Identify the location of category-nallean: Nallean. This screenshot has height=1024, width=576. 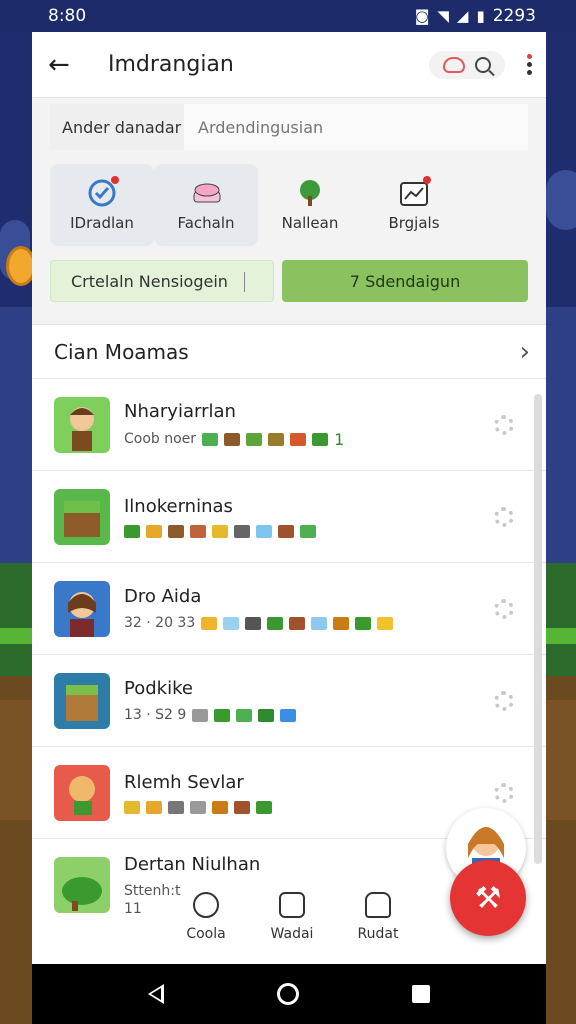
(310, 205).